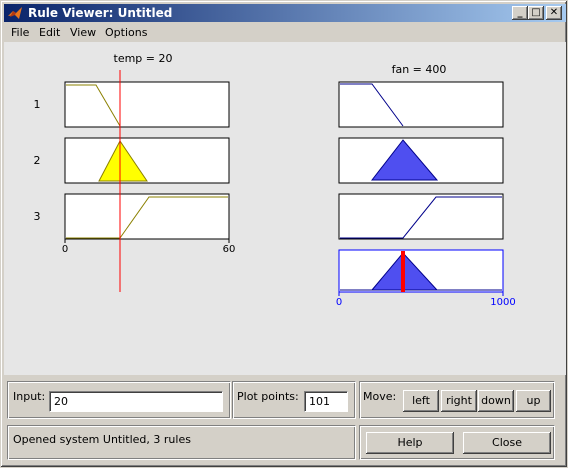 This screenshot has width=568, height=468. Describe the element at coordinates (147, 216) in the screenshot. I see `rule3-input-plot` at that location.